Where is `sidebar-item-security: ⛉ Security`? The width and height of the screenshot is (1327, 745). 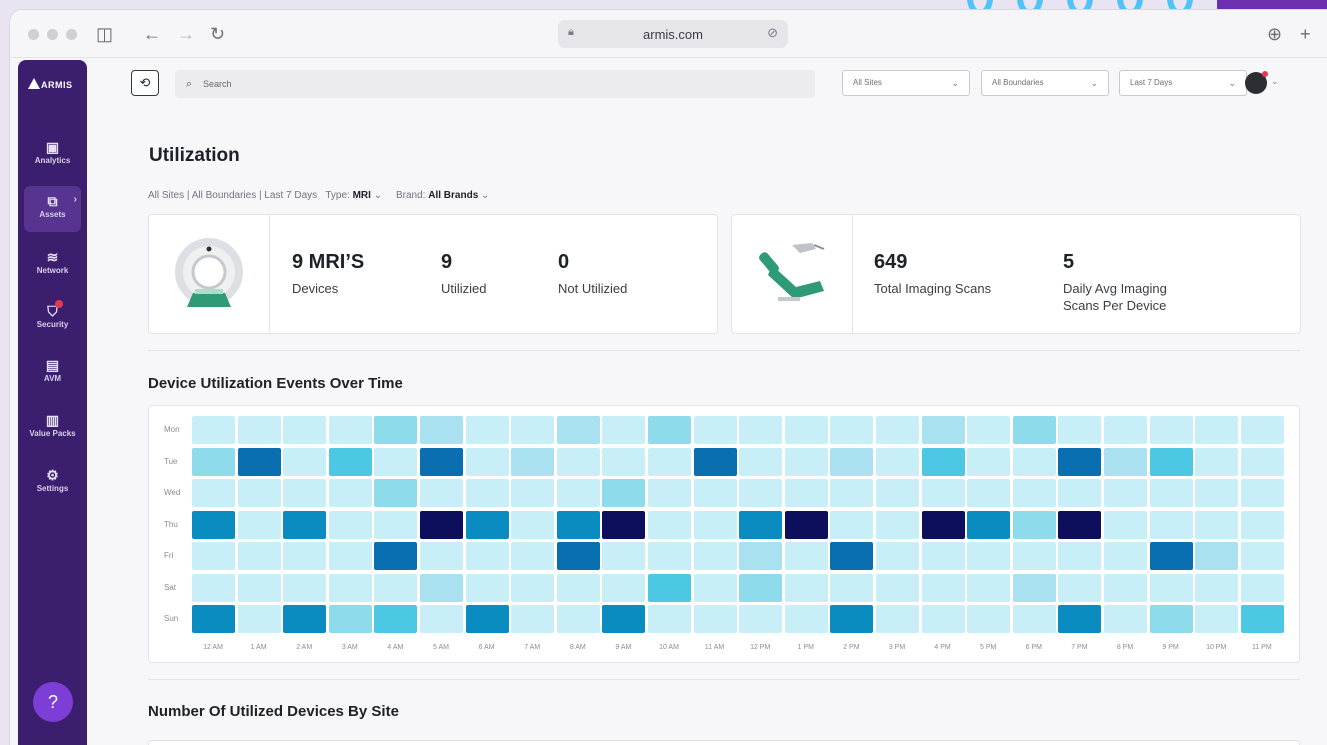 sidebar-item-security: ⛉ Security is located at coordinates (52, 319).